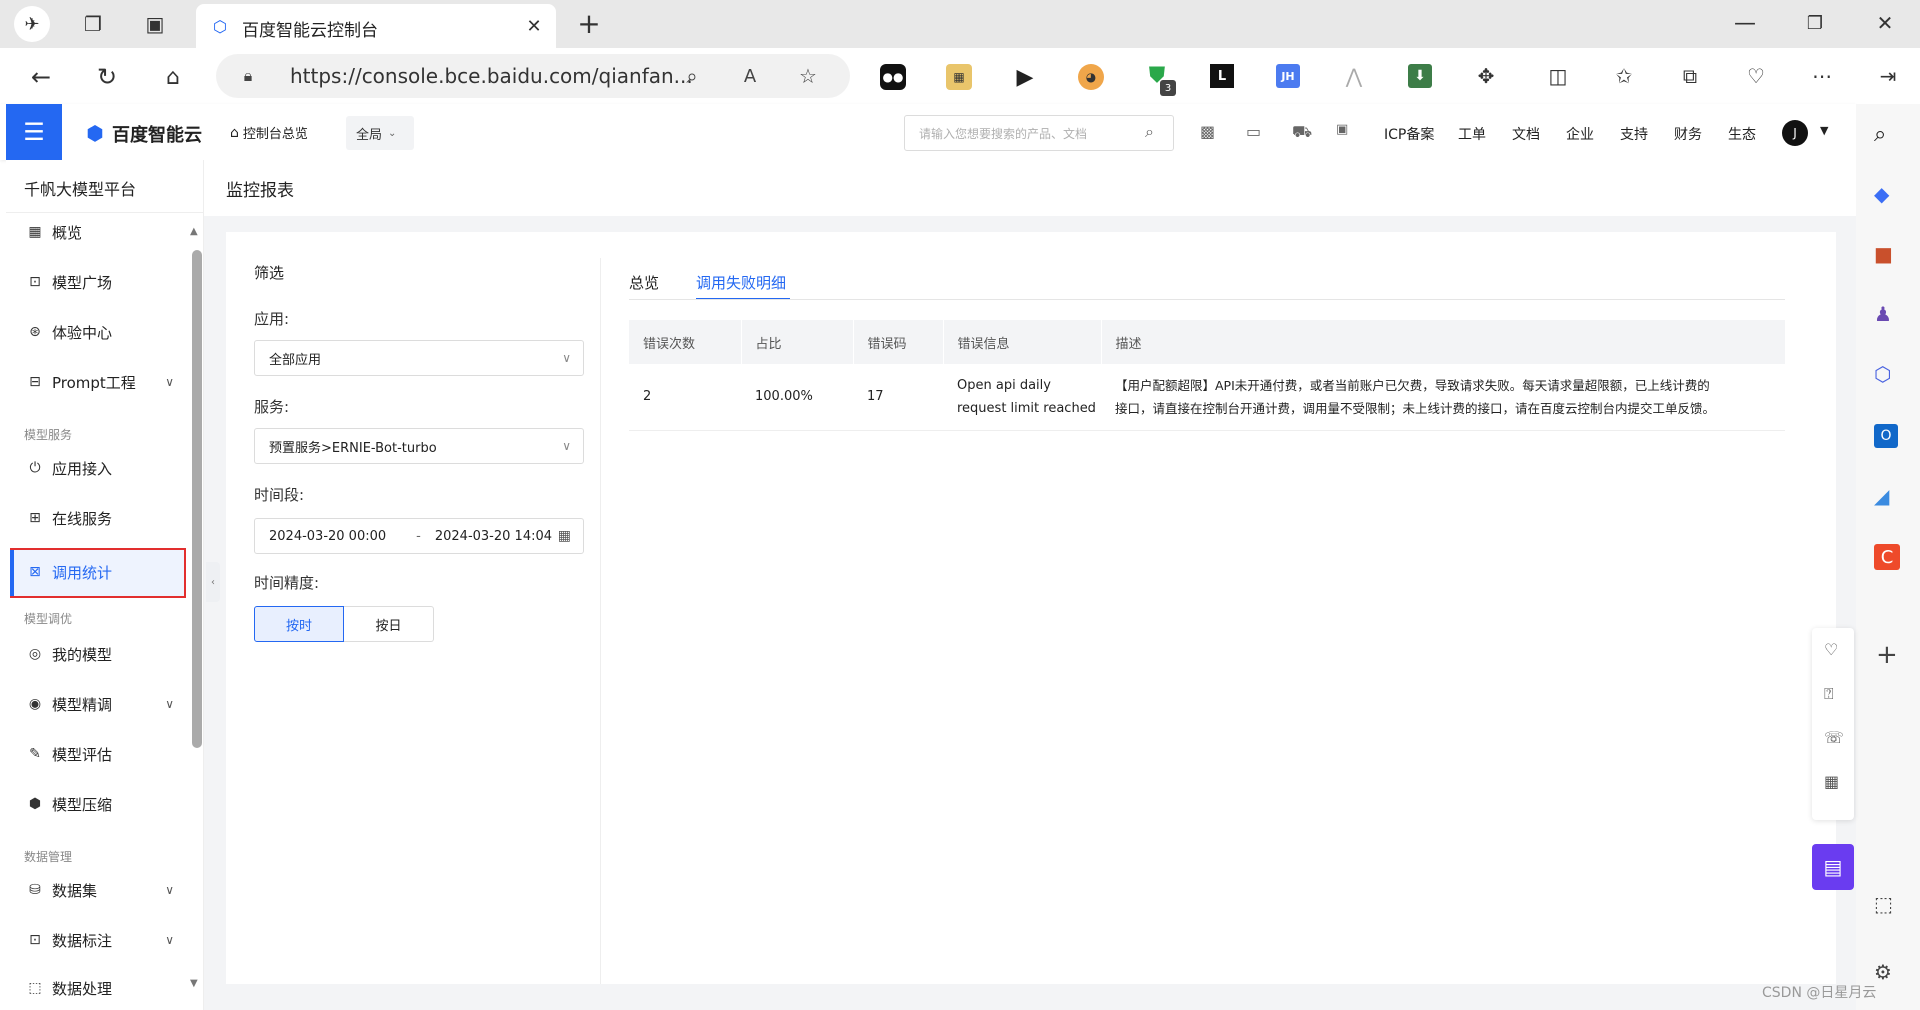  What do you see at coordinates (419, 536) in the screenshot?
I see `date-range-picker: 2024-03-20 00:00 - 2024-03-20 14:04 ▦` at bounding box center [419, 536].